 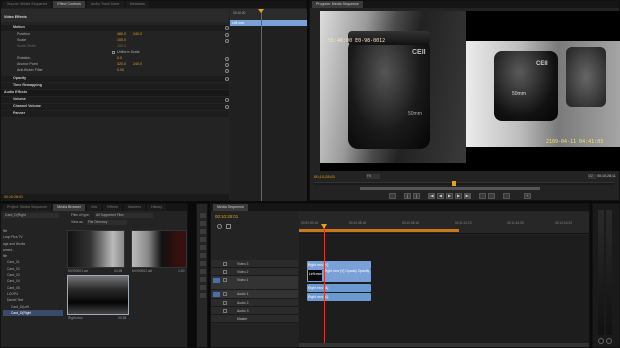 What do you see at coordinates (115, 114) in the screenshot?
I see `panner-row: Panner` at bounding box center [115, 114].